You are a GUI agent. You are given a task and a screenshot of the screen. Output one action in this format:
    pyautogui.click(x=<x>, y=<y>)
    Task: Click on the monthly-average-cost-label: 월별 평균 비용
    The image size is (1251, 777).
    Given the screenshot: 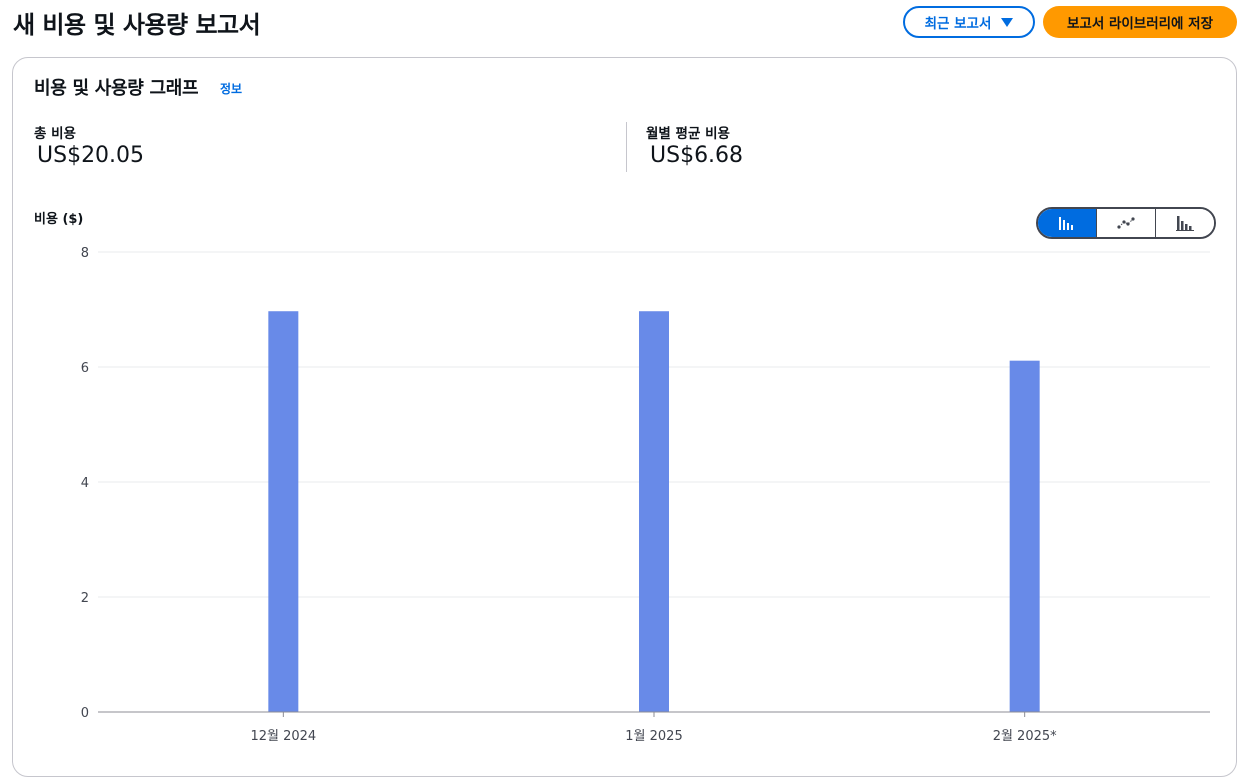 What is the action you would take?
    pyautogui.click(x=688, y=134)
    